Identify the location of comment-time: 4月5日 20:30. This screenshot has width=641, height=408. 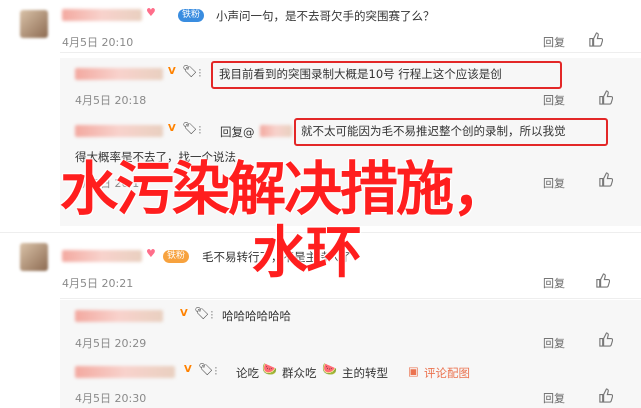
(111, 398).